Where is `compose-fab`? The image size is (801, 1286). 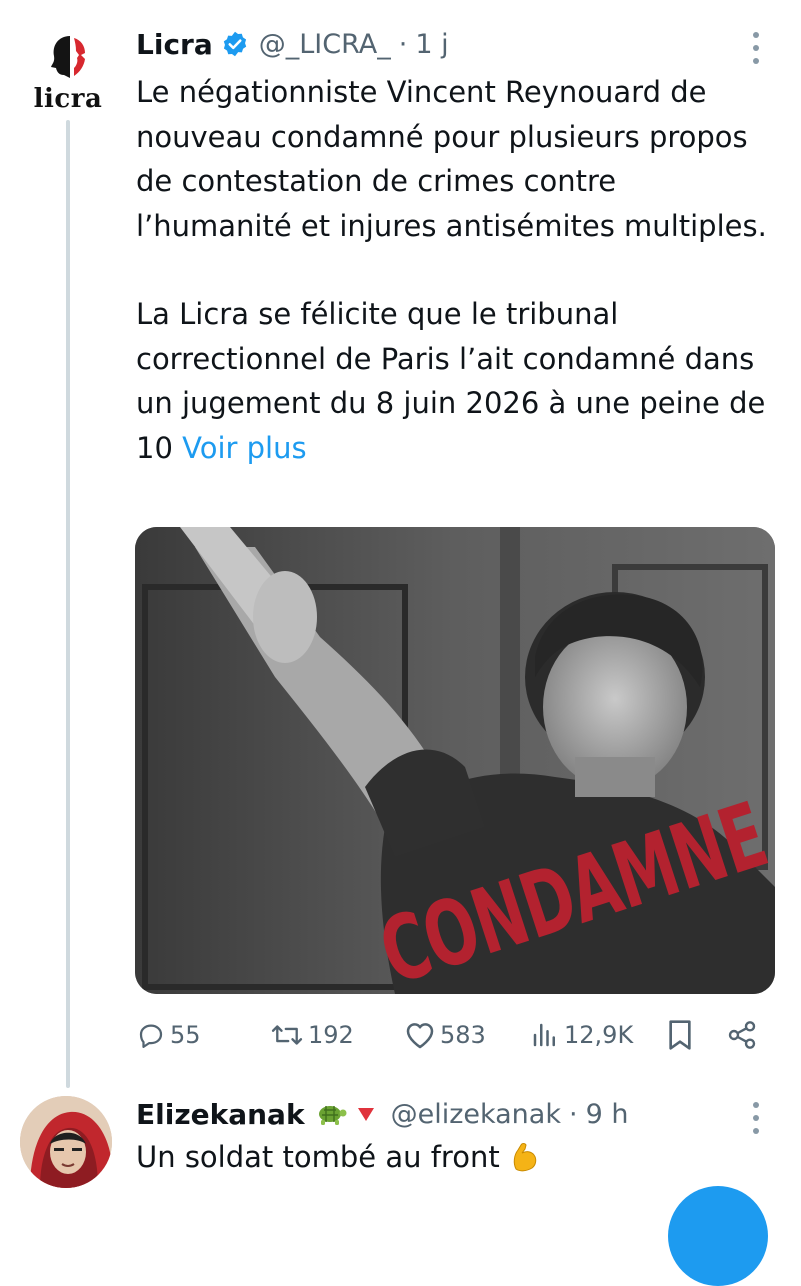
compose-fab is located at coordinates (718, 1236).